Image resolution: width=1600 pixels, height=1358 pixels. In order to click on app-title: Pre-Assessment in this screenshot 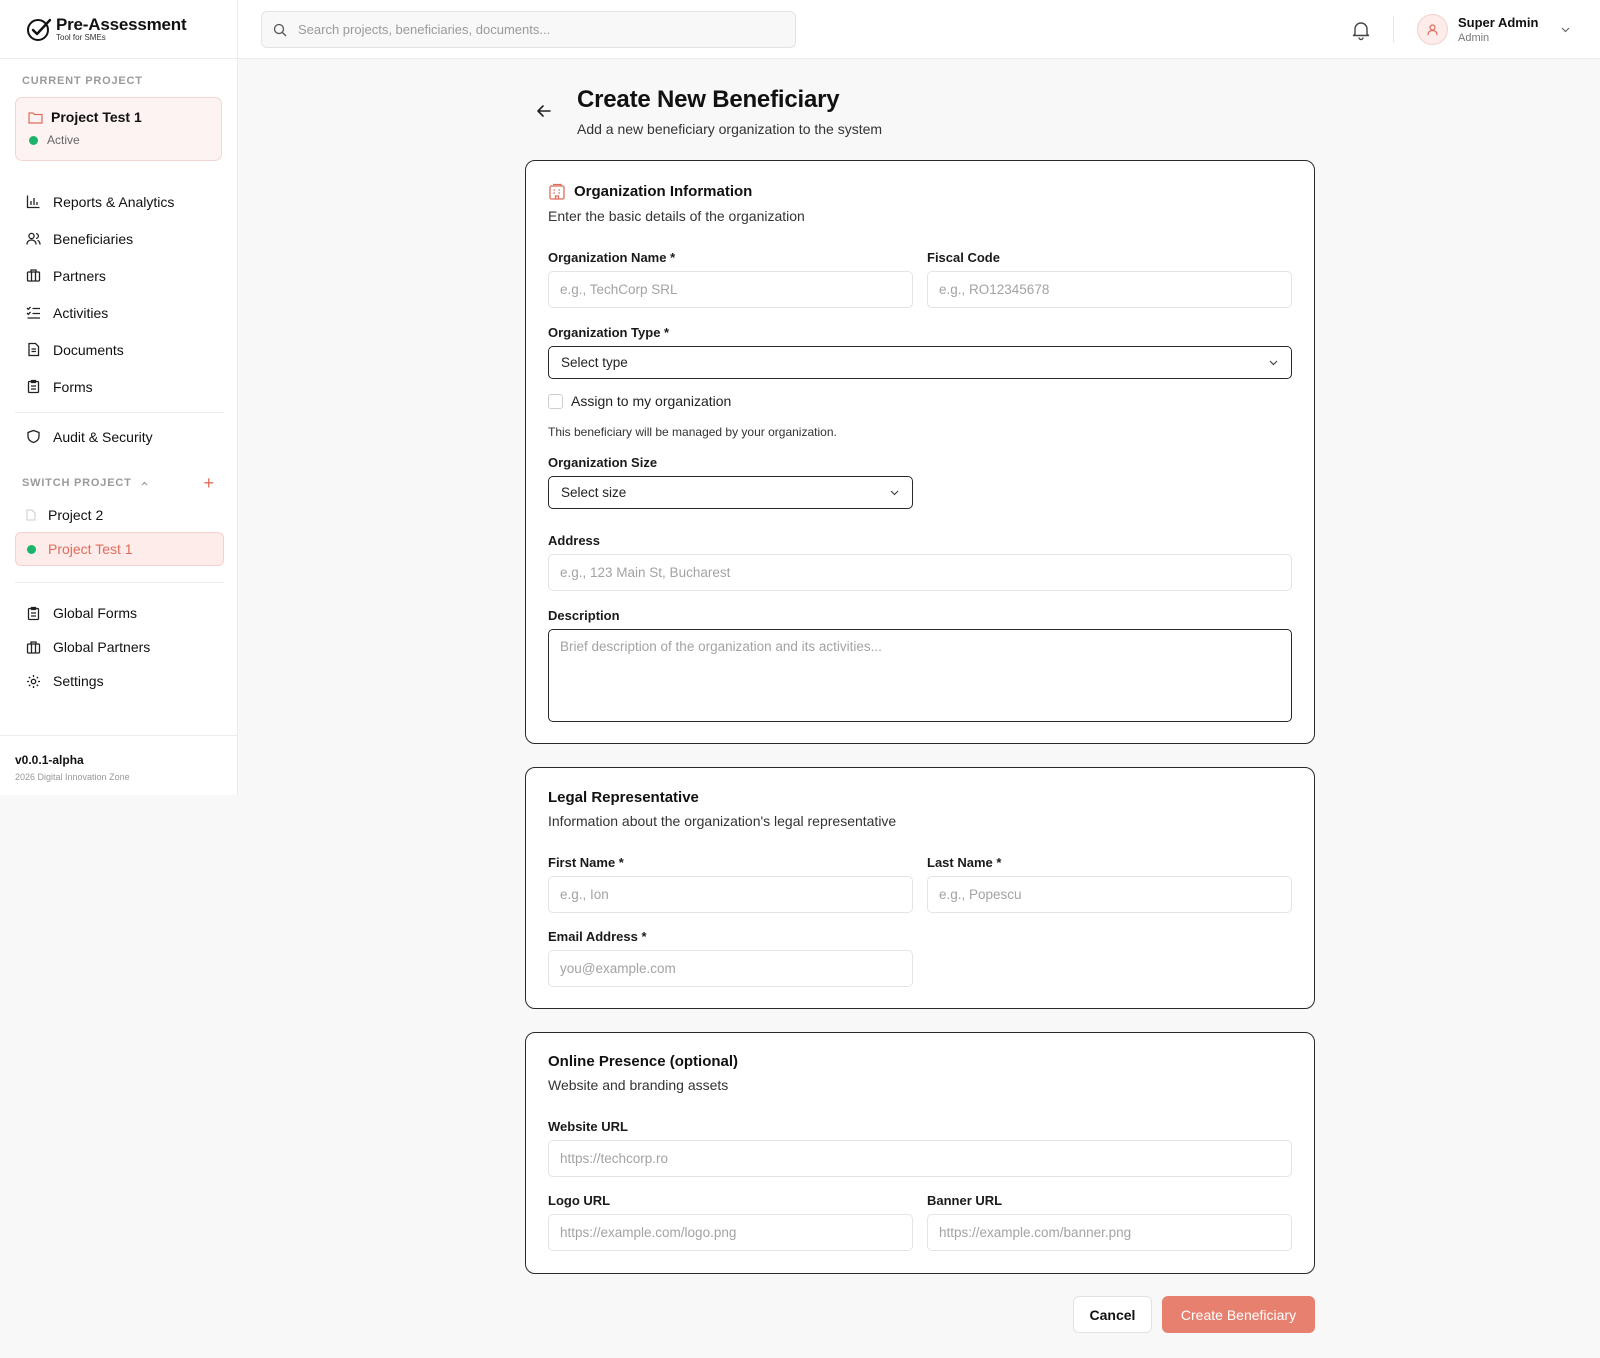, I will do `click(121, 24)`.